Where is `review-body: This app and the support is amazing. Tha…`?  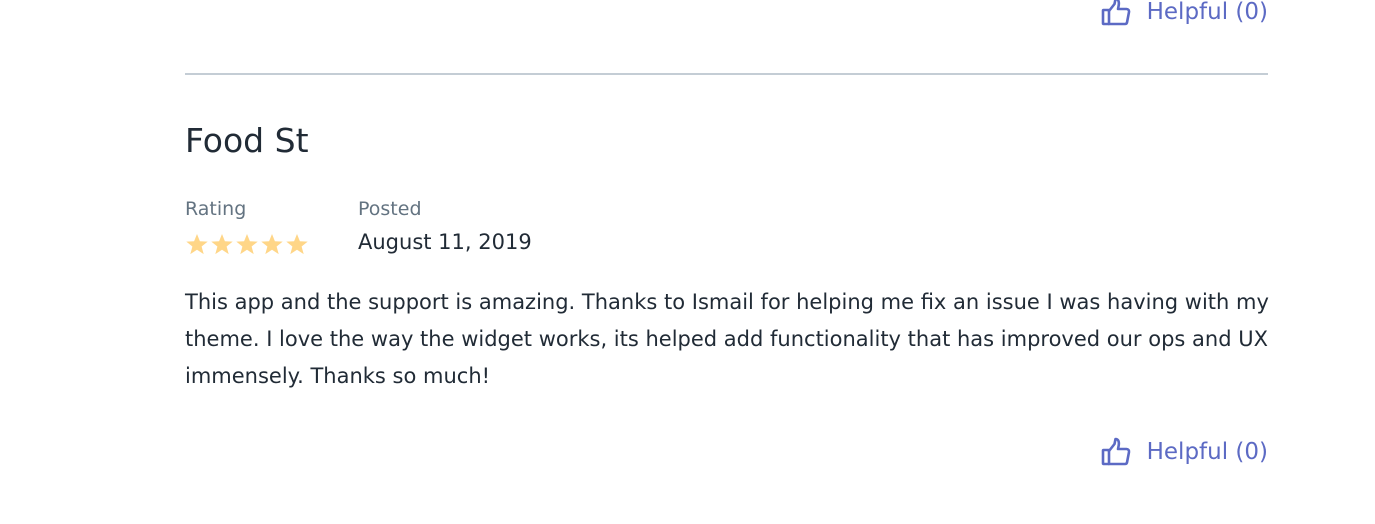
review-body: This app and the support is amazing. Tha… is located at coordinates (727, 339).